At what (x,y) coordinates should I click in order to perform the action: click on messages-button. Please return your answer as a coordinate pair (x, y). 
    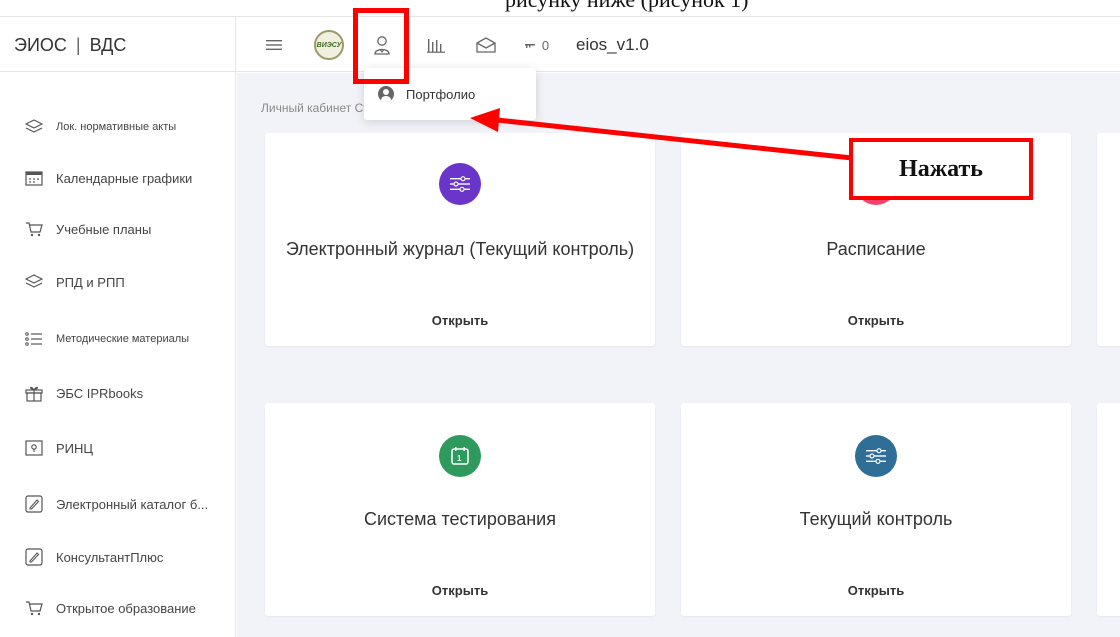
    Looking at the image, I should click on (486, 45).